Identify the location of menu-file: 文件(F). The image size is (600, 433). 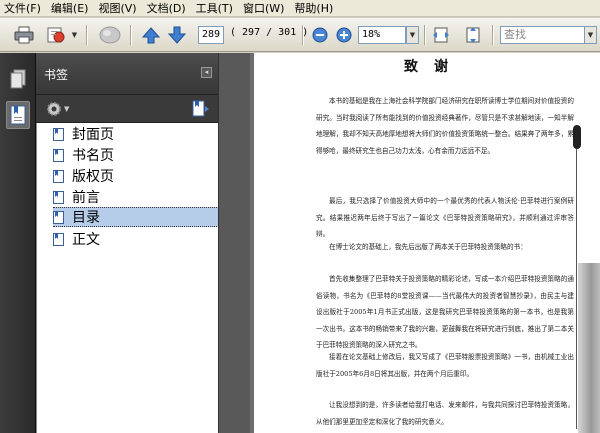
(22, 8).